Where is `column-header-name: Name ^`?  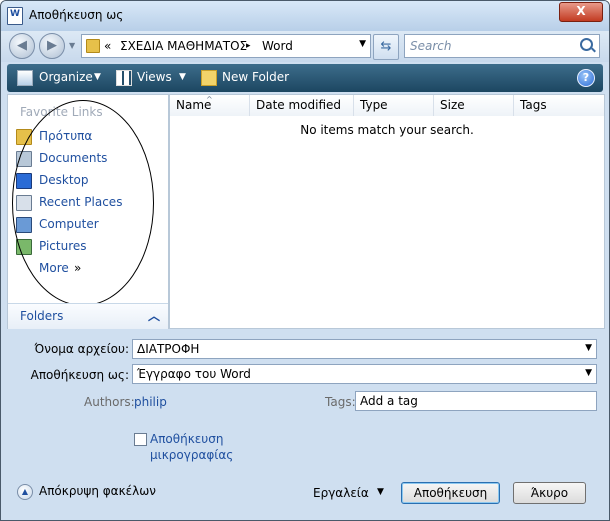 column-header-name: Name ^ is located at coordinates (210, 105).